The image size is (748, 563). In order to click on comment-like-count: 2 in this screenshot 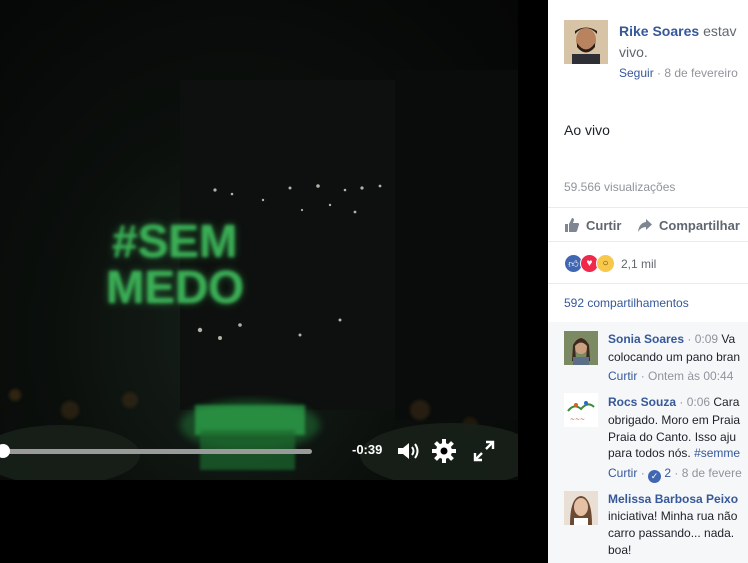, I will do `click(667, 473)`.